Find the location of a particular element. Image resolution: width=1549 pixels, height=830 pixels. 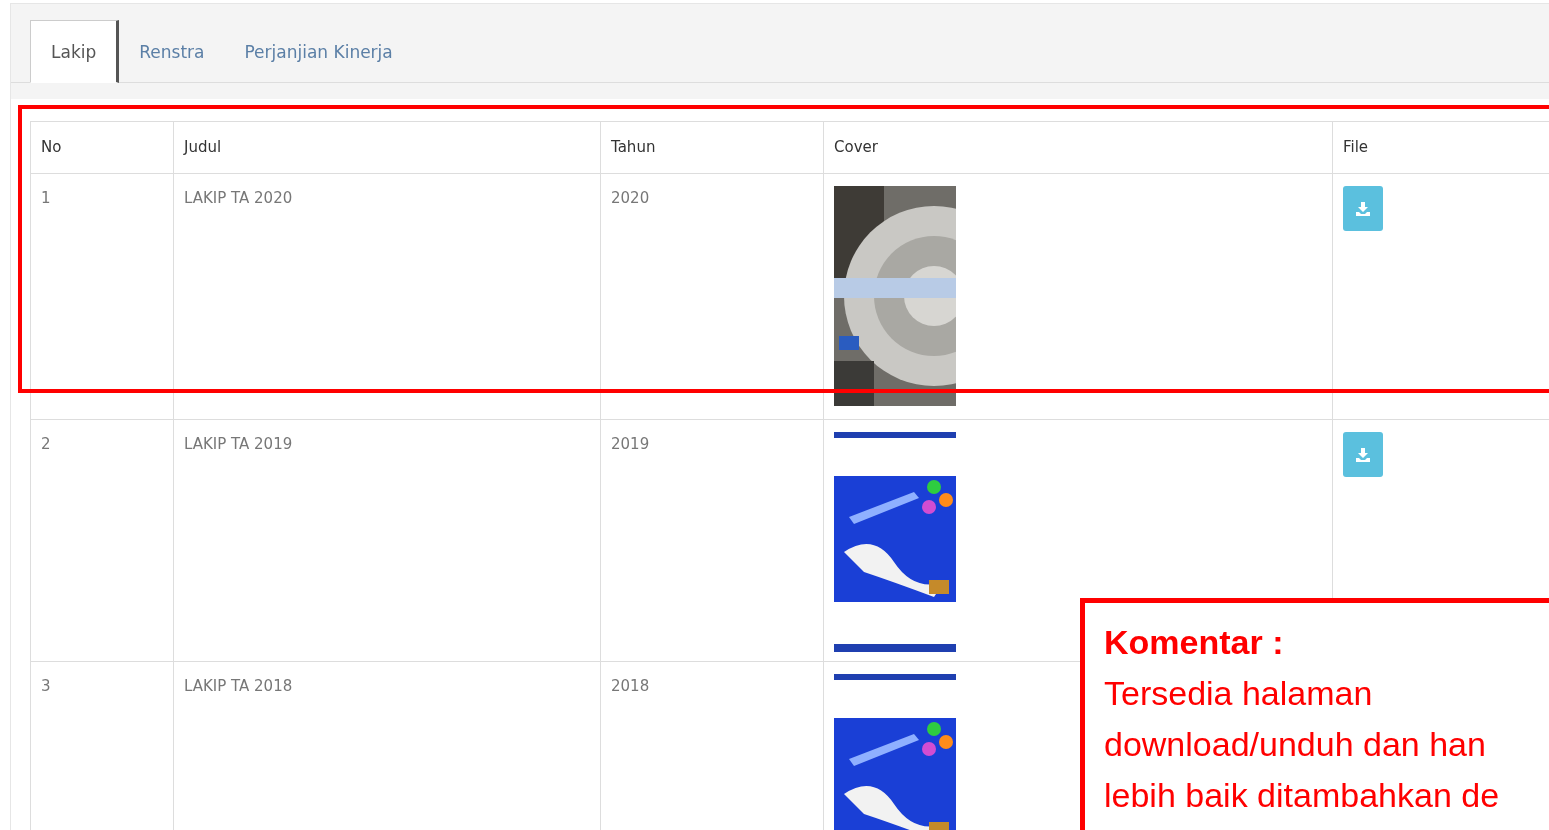

column-header: Cover is located at coordinates (1078, 148).